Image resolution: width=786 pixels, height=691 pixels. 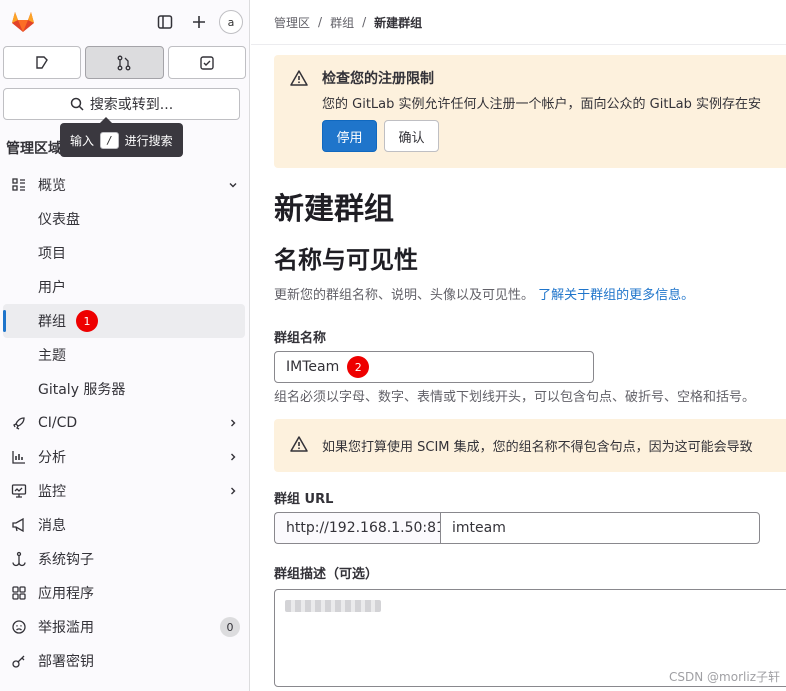 I want to click on merge-requests-tab, so click(x=124, y=62).